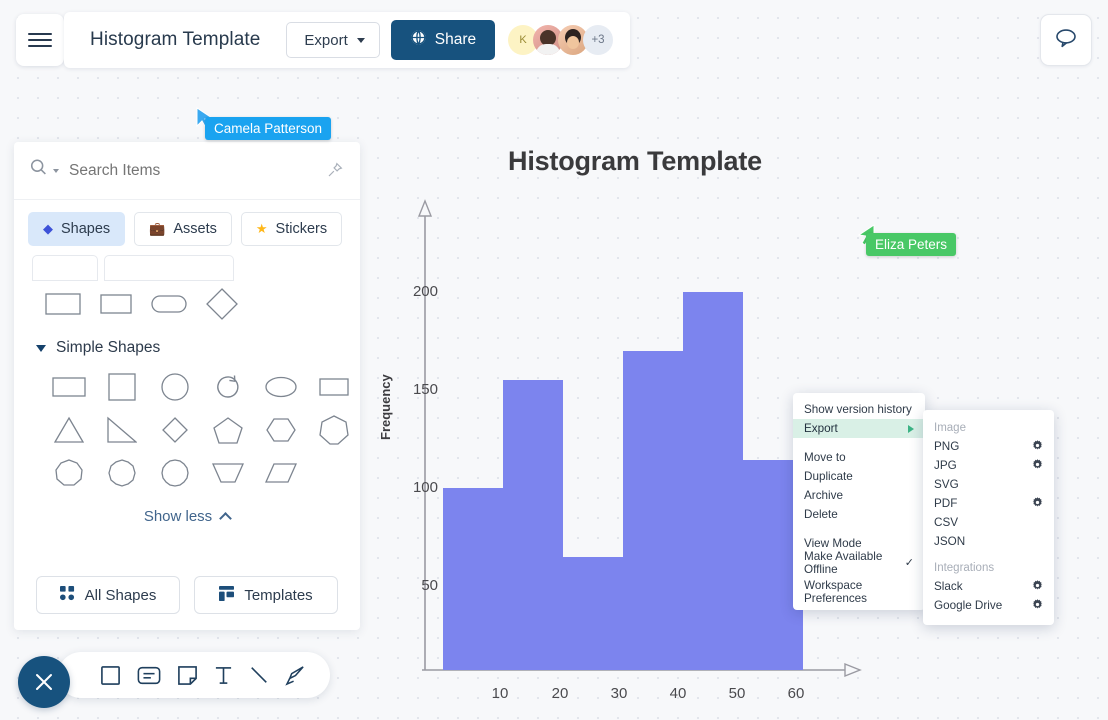  I want to click on square-icon, so click(110, 675).